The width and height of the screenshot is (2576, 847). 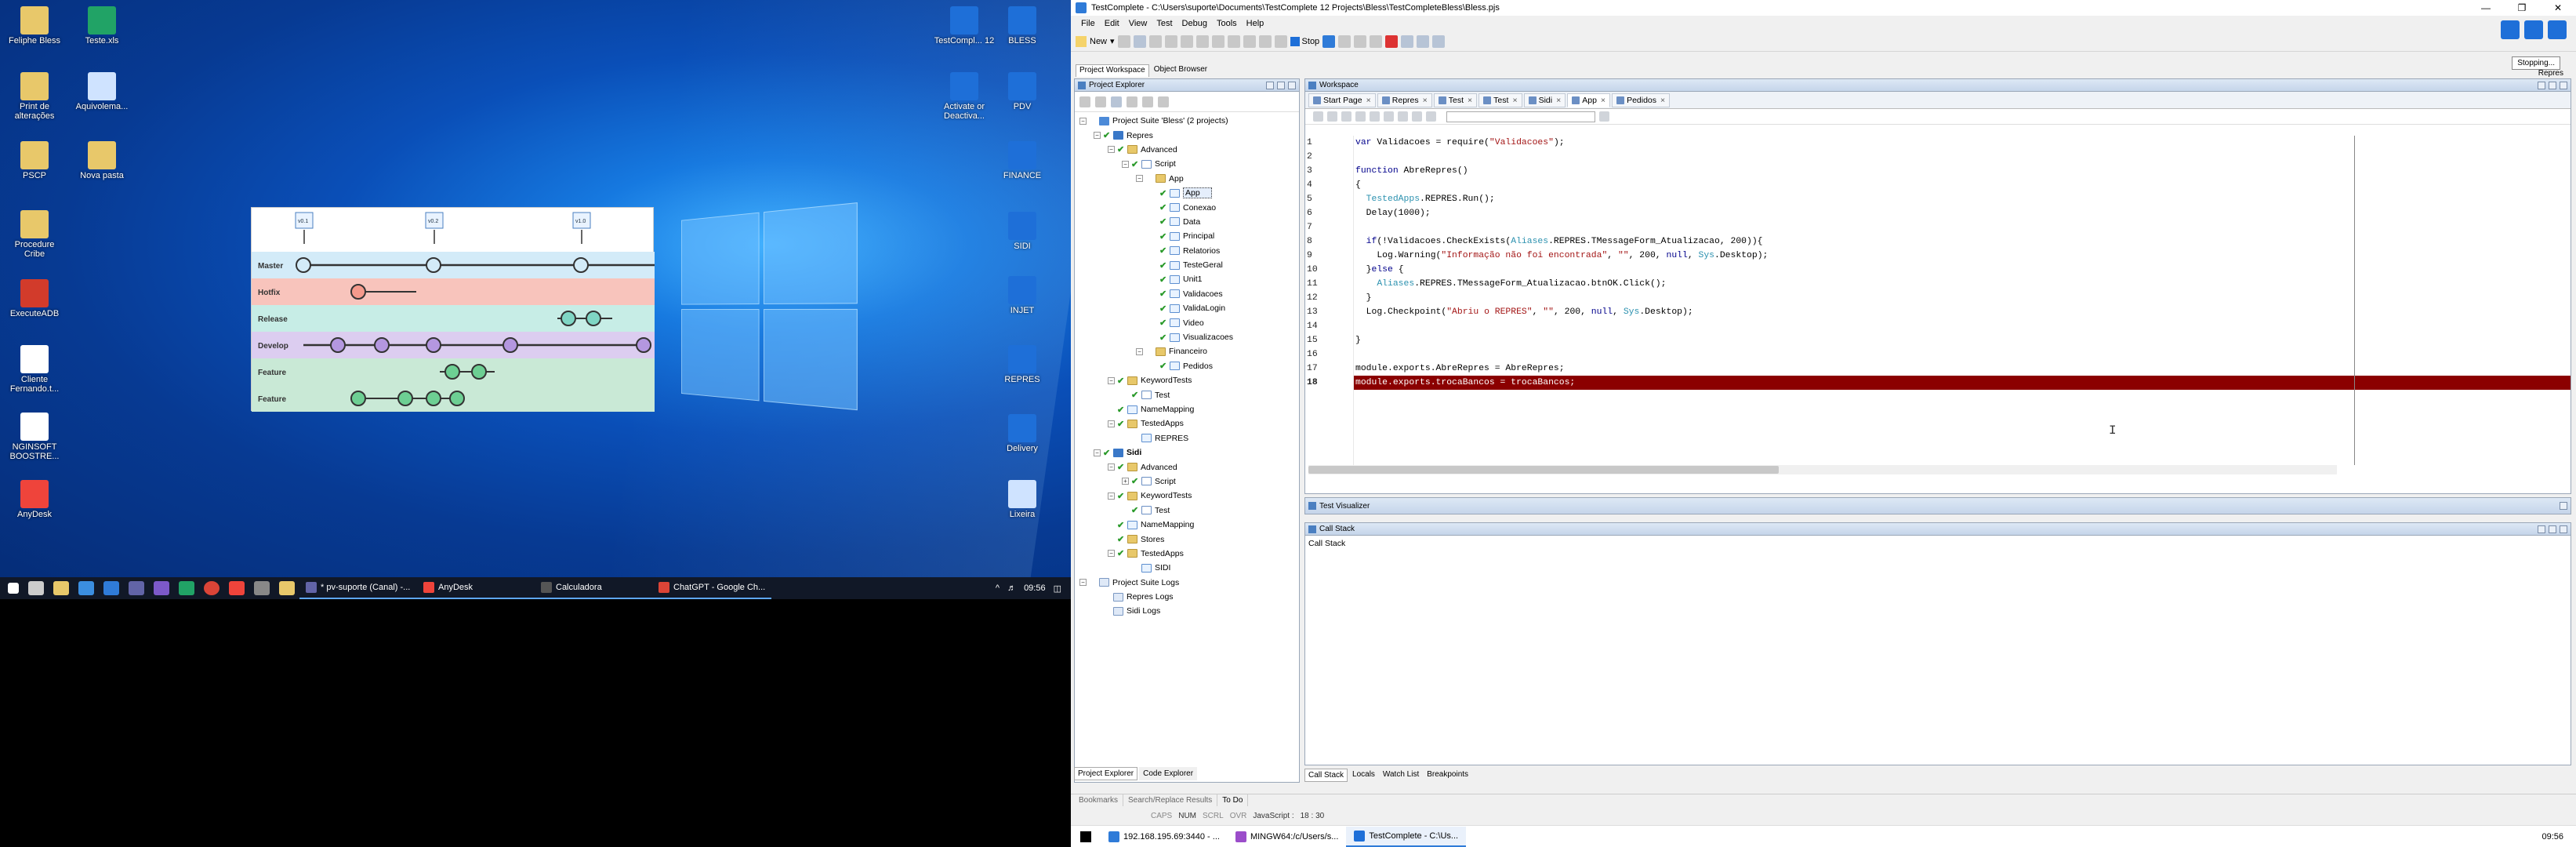 I want to click on new-button: New, so click(x=1098, y=41).